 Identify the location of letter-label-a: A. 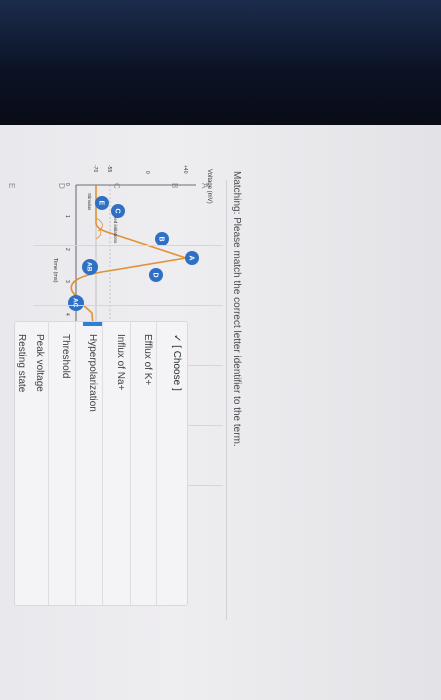
(204, 186).